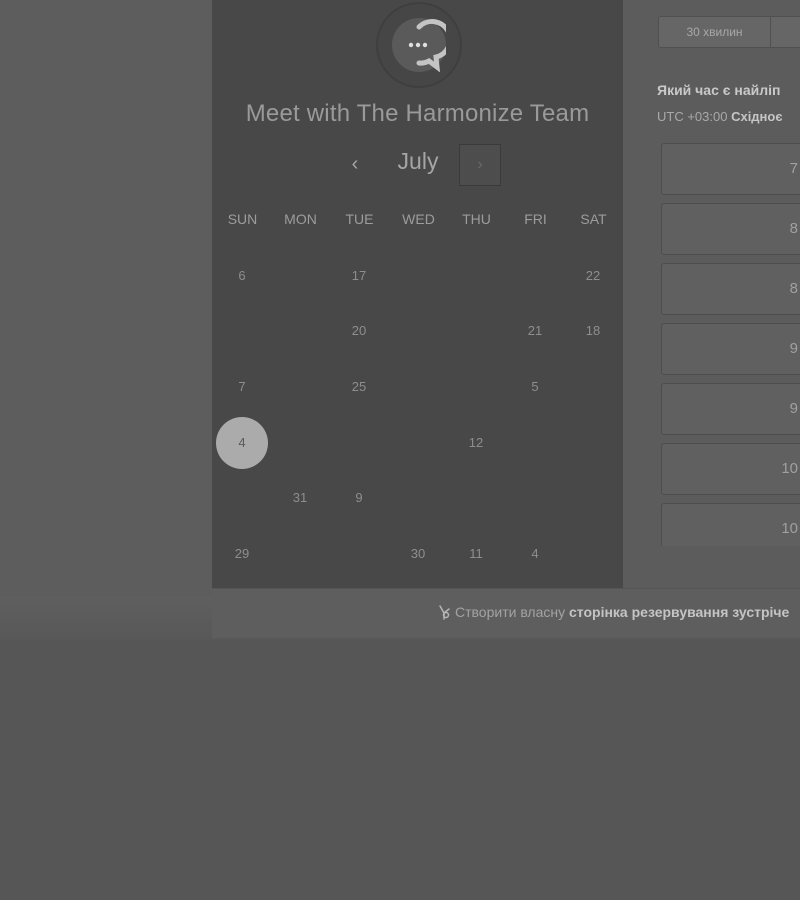  What do you see at coordinates (417, 113) in the screenshot?
I see `meeting-title: Meet with The Harmonize Team` at bounding box center [417, 113].